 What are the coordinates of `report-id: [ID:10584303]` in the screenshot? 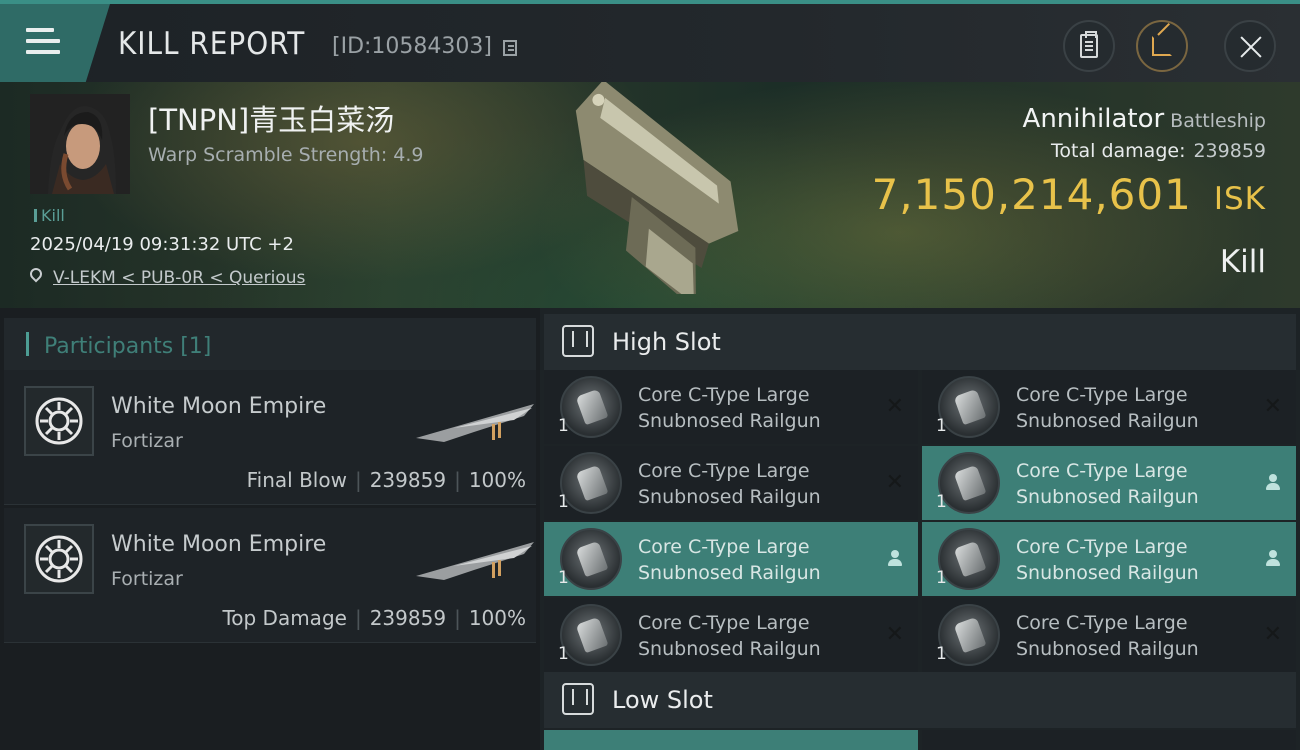 It's located at (412, 46).